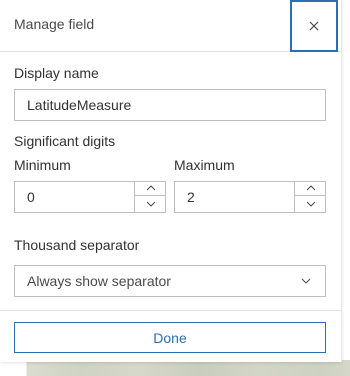  I want to click on close-button, so click(314, 26).